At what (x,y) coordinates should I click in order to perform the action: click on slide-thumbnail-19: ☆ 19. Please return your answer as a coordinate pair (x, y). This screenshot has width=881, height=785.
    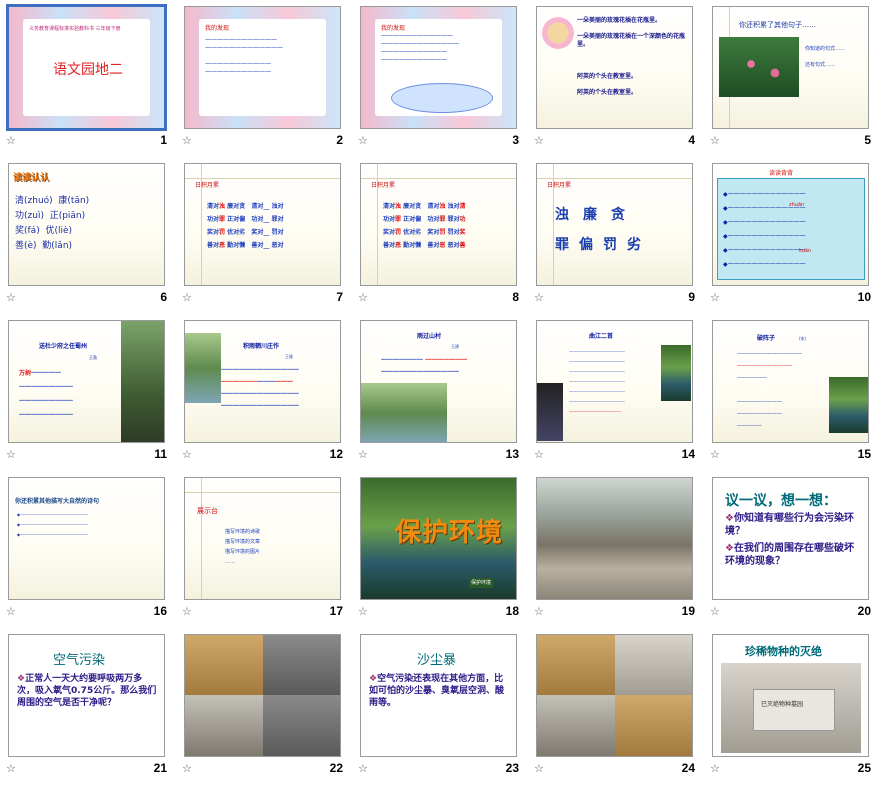
    Looking at the image, I should click on (616, 549).